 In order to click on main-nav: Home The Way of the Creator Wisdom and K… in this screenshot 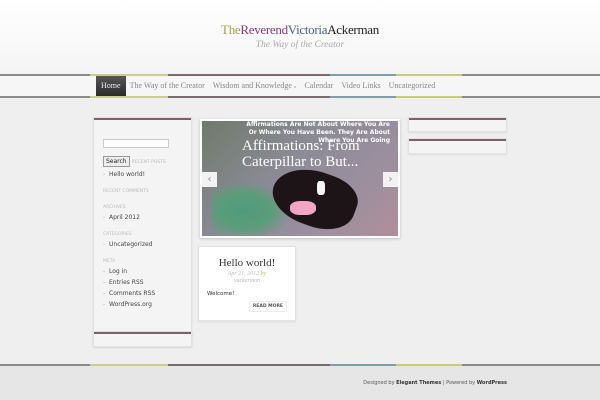, I will do `click(300, 86)`.